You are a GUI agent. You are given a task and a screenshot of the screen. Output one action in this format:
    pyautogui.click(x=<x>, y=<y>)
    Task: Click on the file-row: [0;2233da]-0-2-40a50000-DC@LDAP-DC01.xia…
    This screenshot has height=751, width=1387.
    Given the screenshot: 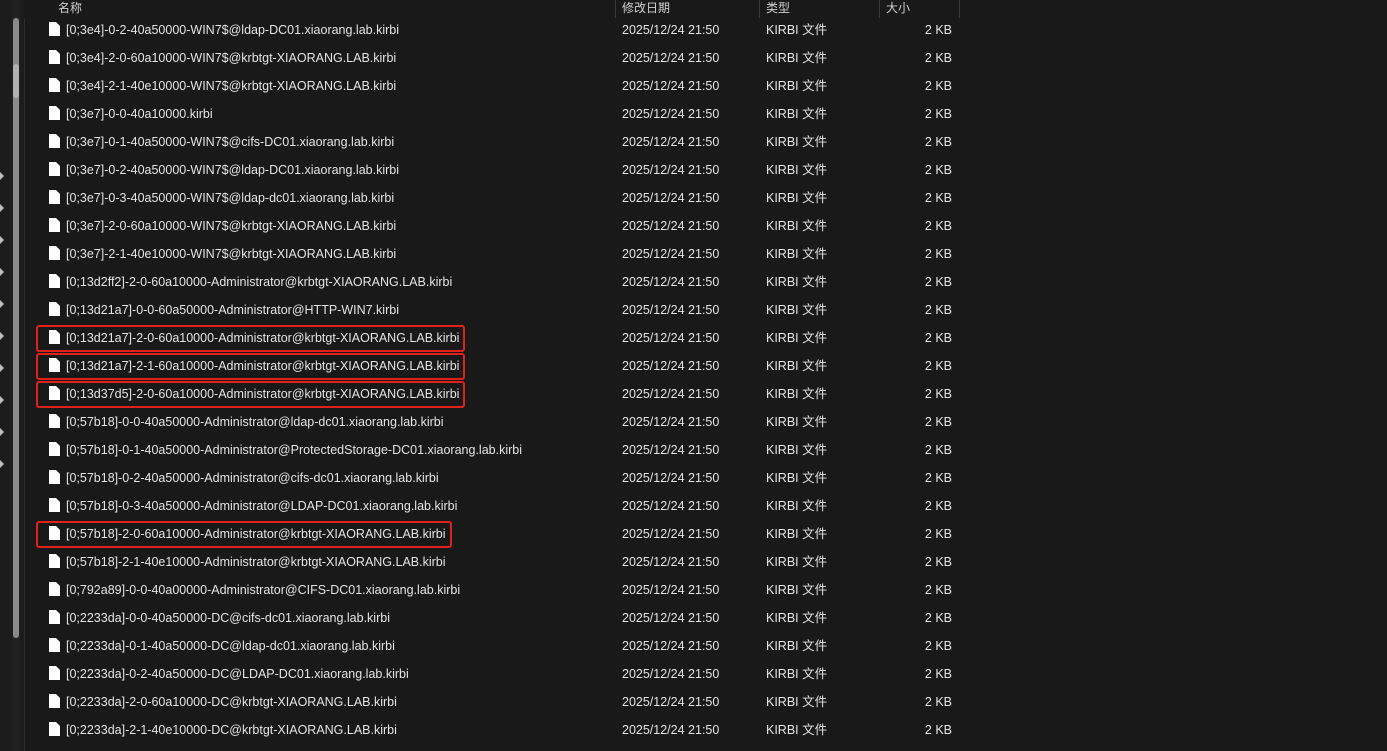 What is the action you would take?
    pyautogui.click(x=705, y=674)
    